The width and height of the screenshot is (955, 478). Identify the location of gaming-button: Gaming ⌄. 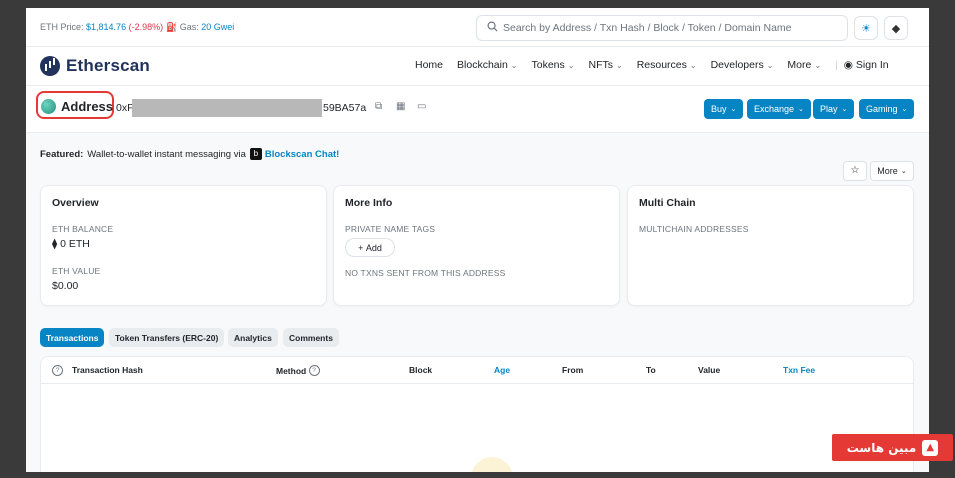
(887, 109).